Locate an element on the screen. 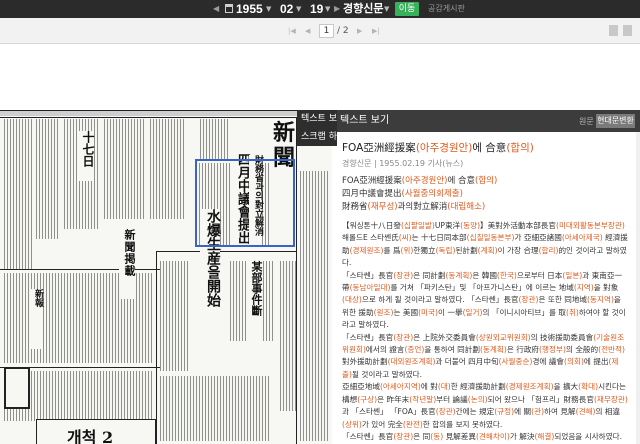 Image resolution: width=640 pixels, height=444 pixels. headline-line: 四月中議會提出(사월중의회제출) is located at coordinates (487, 194).